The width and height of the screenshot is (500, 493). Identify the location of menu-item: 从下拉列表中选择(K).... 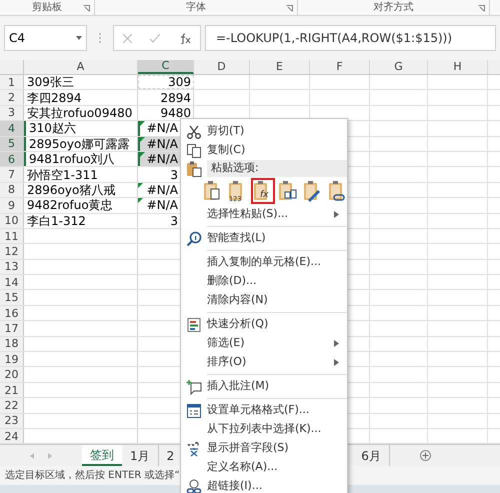
(264, 429).